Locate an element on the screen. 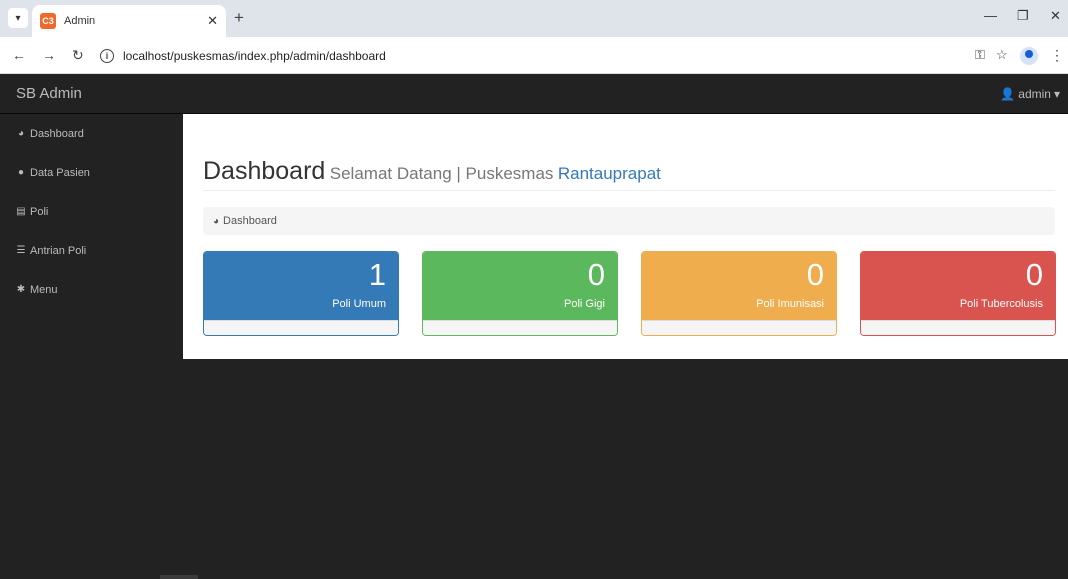  sidebar-item-menu: ✱ Menu is located at coordinates (91, 289).